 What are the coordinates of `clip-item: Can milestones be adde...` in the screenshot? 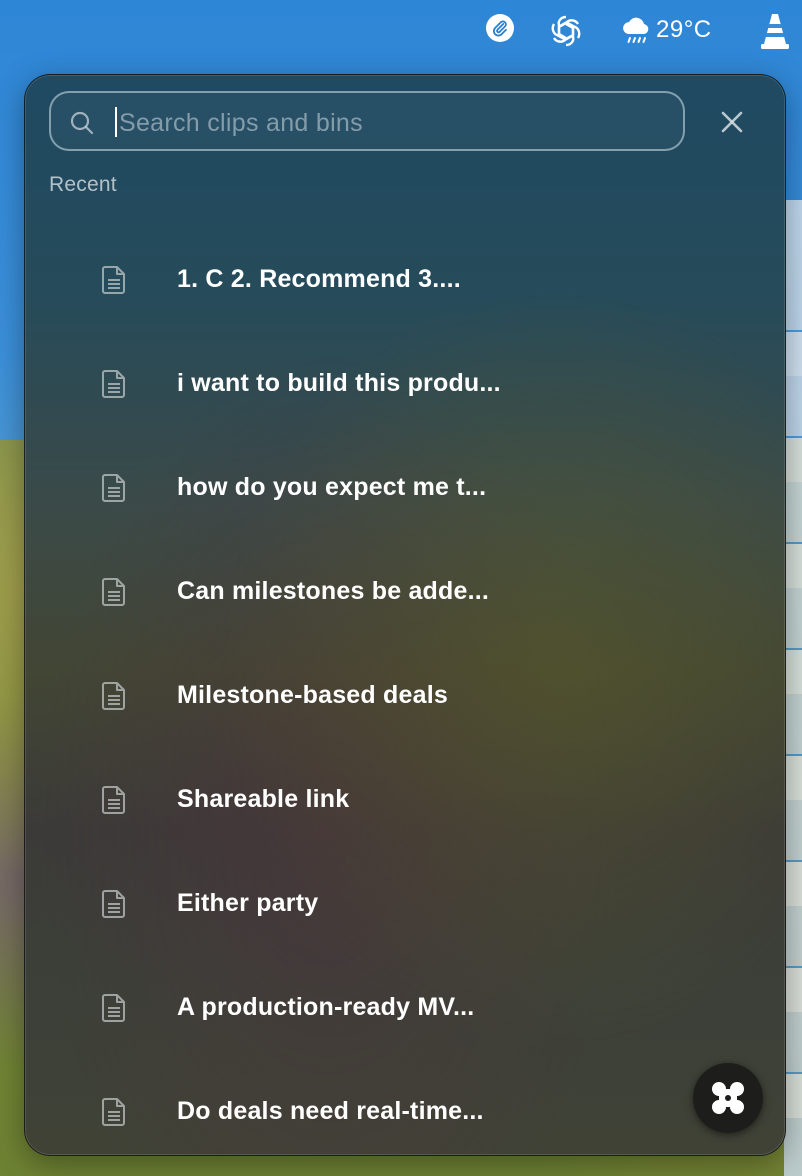 It's located at (405, 591).